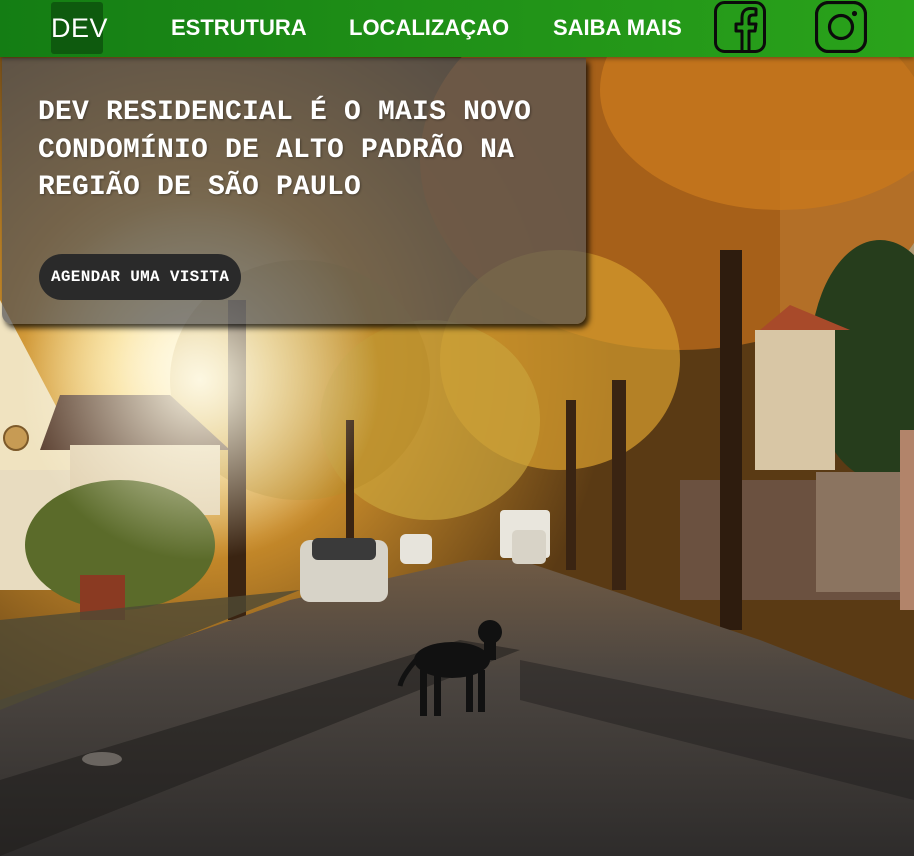 The image size is (914, 856). I want to click on nav-link-saiba-mais: SAIBA MAIS, so click(617, 28).